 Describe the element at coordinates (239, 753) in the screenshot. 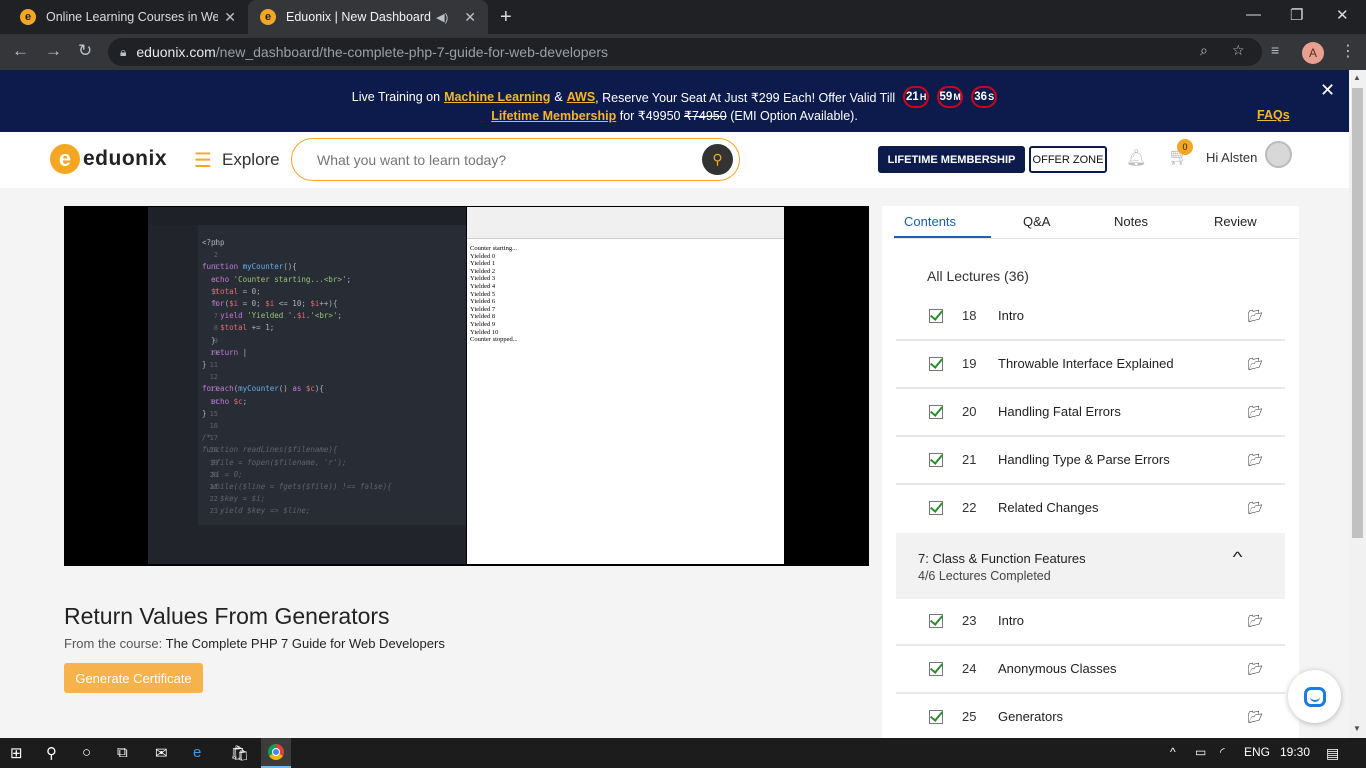

I see `store-icon: 🛍︎` at that location.